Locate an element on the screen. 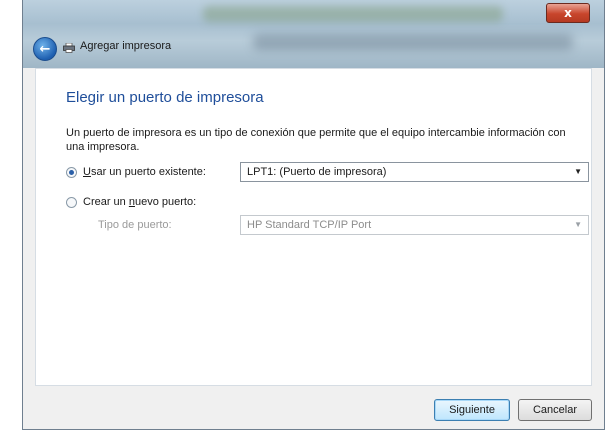 The image size is (607, 433). back-arrow-icon: ← is located at coordinates (45, 49).